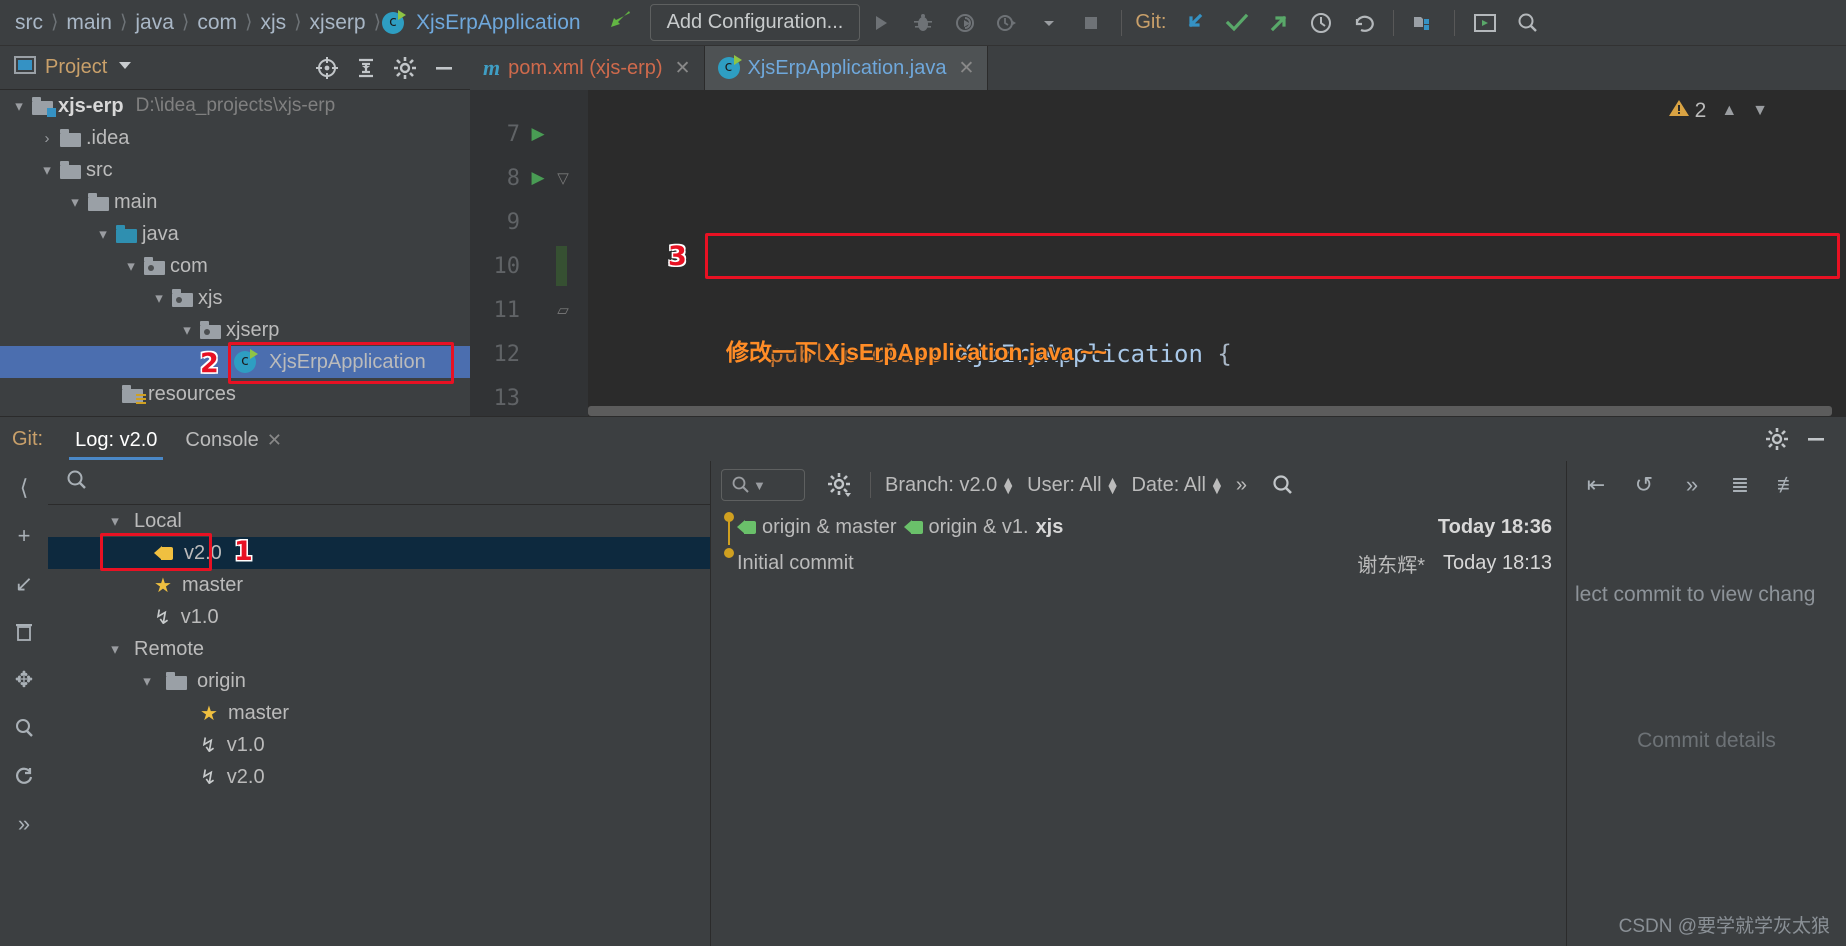 The height and width of the screenshot is (946, 1846). I want to click on branch-item-v2-remote: ↯ v2.0, so click(379, 777).